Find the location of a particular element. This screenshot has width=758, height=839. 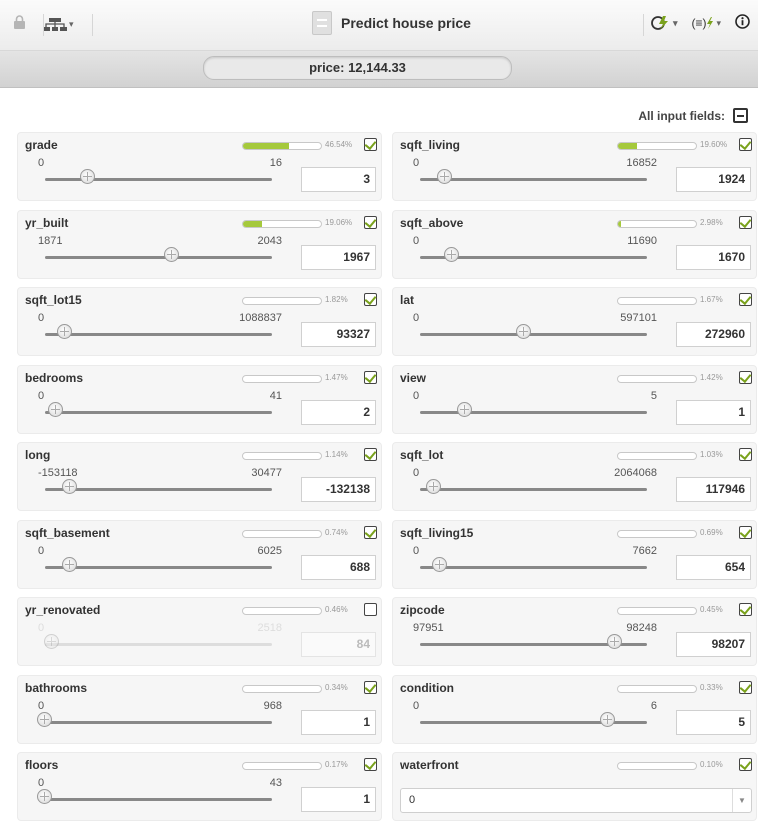

value-input: 3 is located at coordinates (338, 179).